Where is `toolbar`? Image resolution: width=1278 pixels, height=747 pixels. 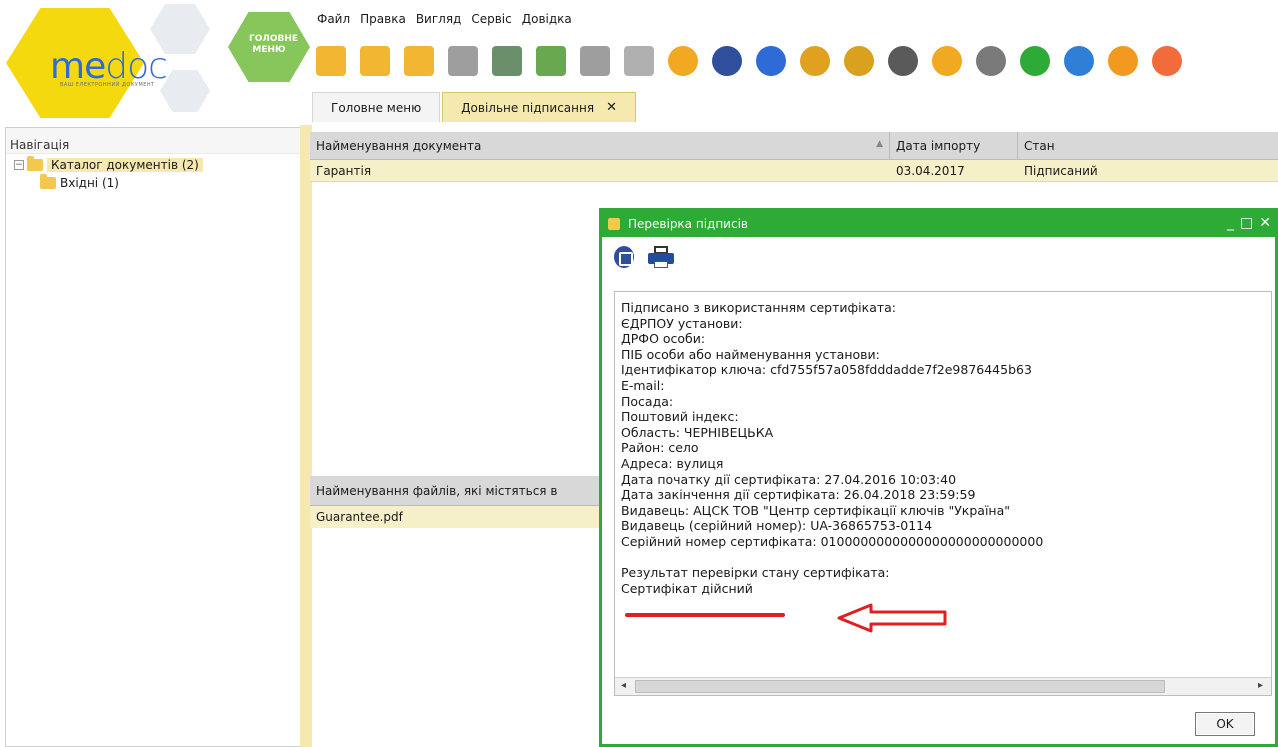
toolbar is located at coordinates (749, 61).